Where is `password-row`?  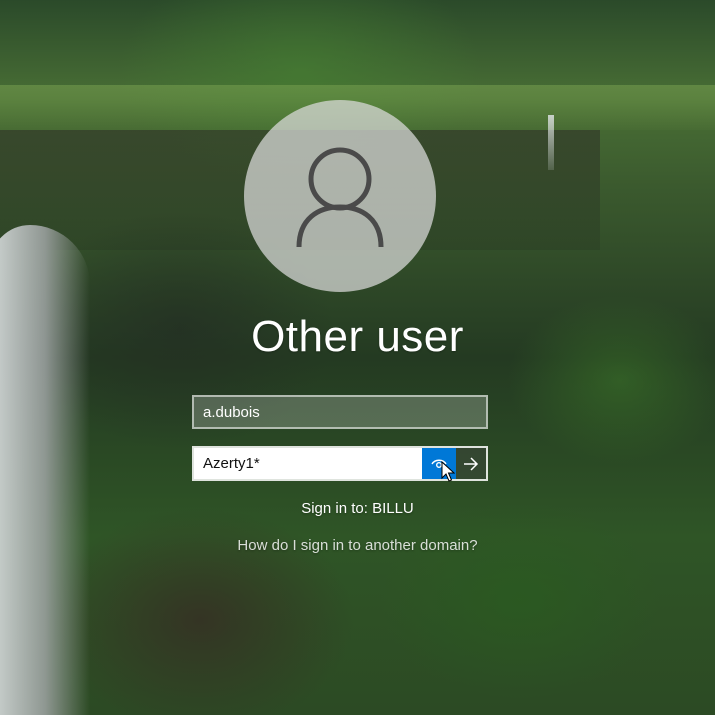
password-row is located at coordinates (340, 463).